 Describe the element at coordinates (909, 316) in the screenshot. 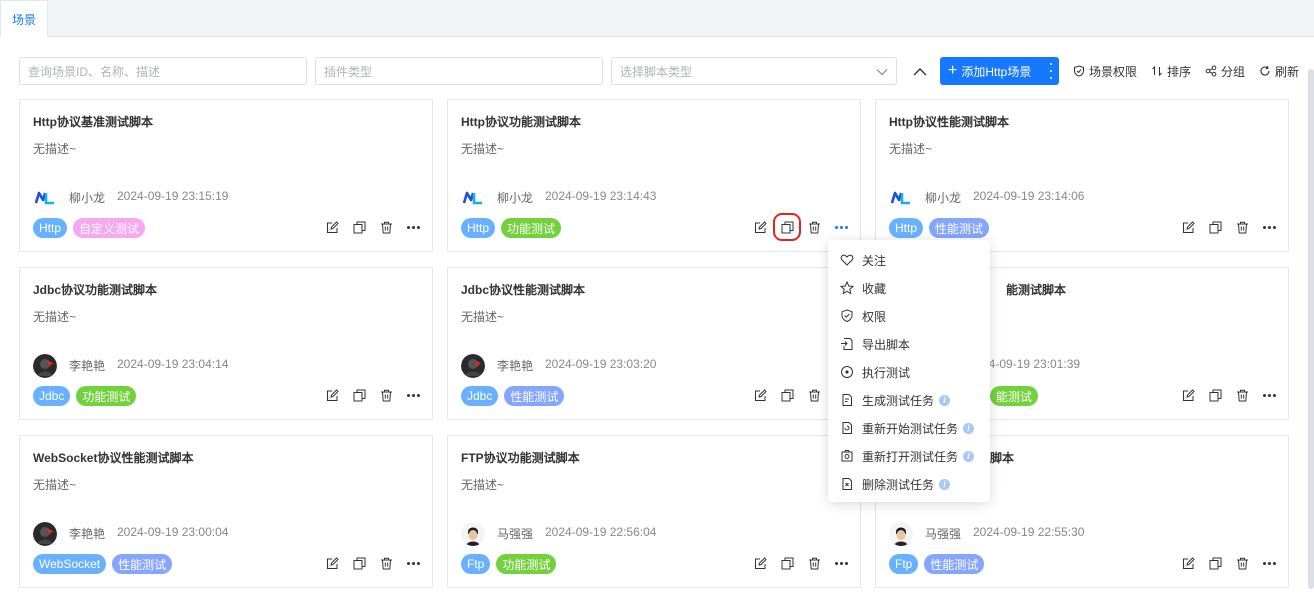

I see `menu-item: 权限` at that location.